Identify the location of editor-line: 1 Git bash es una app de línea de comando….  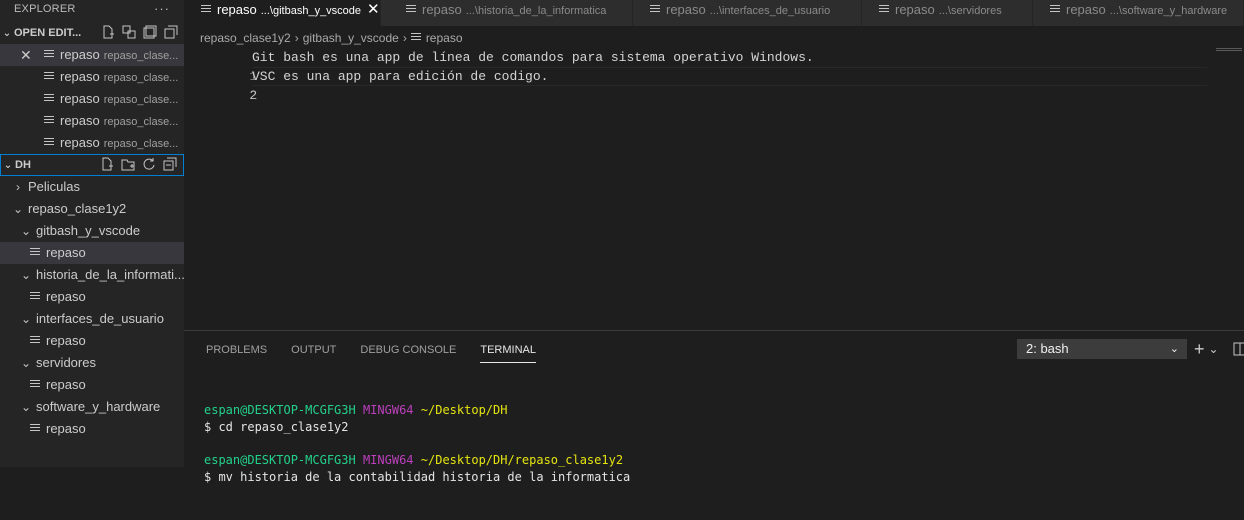
(498, 66).